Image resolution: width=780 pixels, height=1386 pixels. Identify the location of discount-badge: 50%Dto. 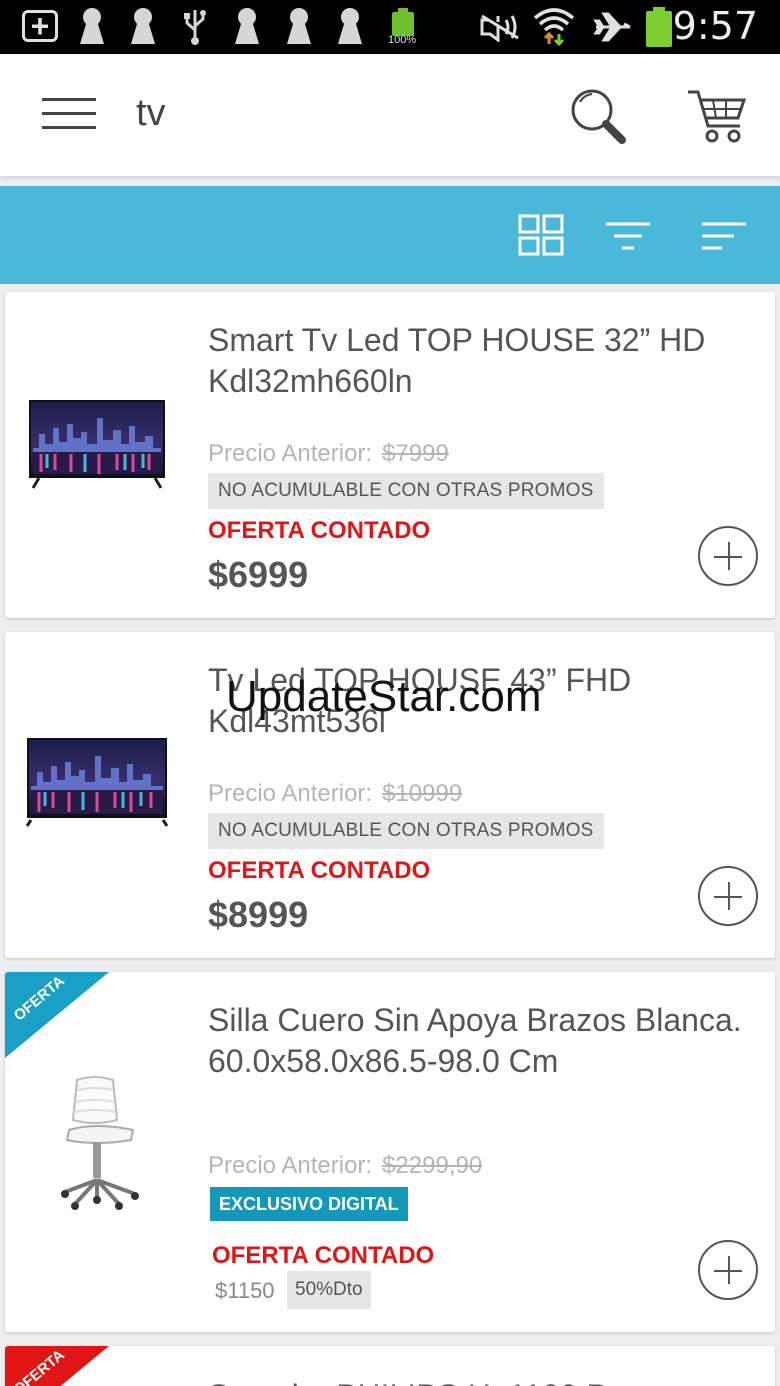
(329, 1290).